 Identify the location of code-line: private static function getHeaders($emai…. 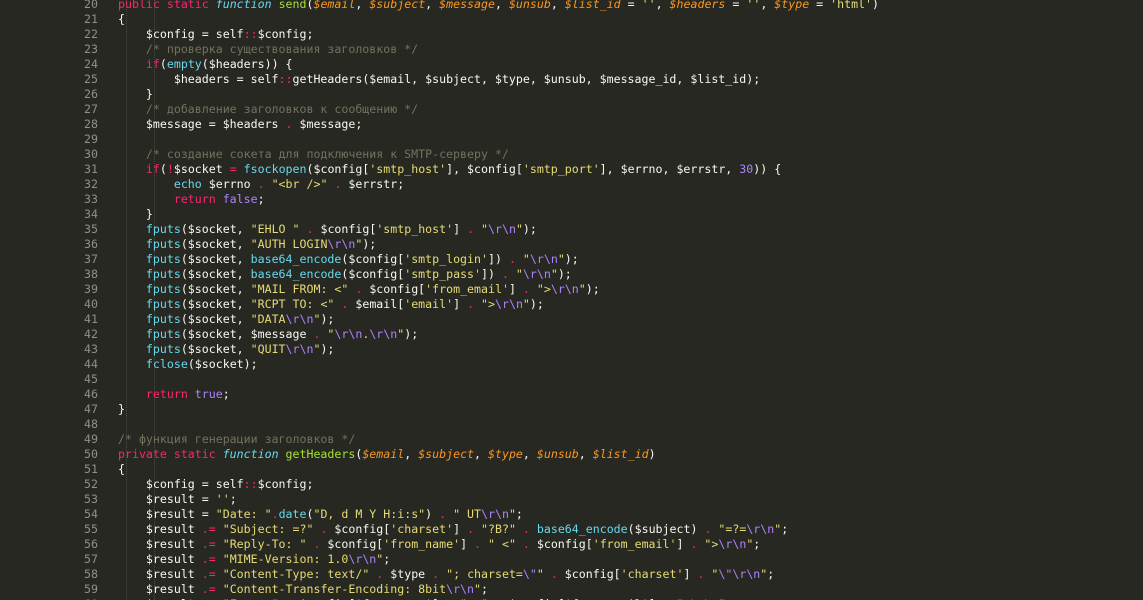
(387, 454).